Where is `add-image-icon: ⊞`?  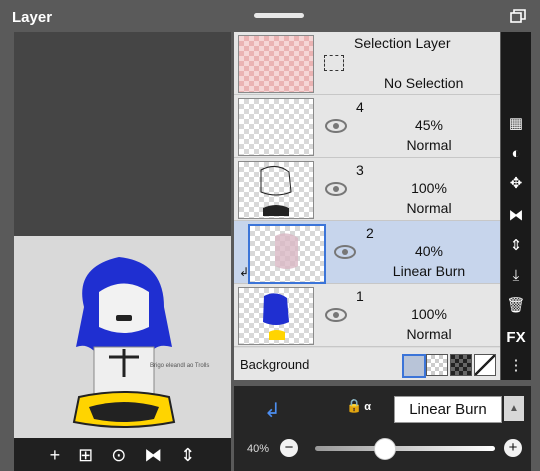
add-image-icon: ⊞ is located at coordinates (85, 455).